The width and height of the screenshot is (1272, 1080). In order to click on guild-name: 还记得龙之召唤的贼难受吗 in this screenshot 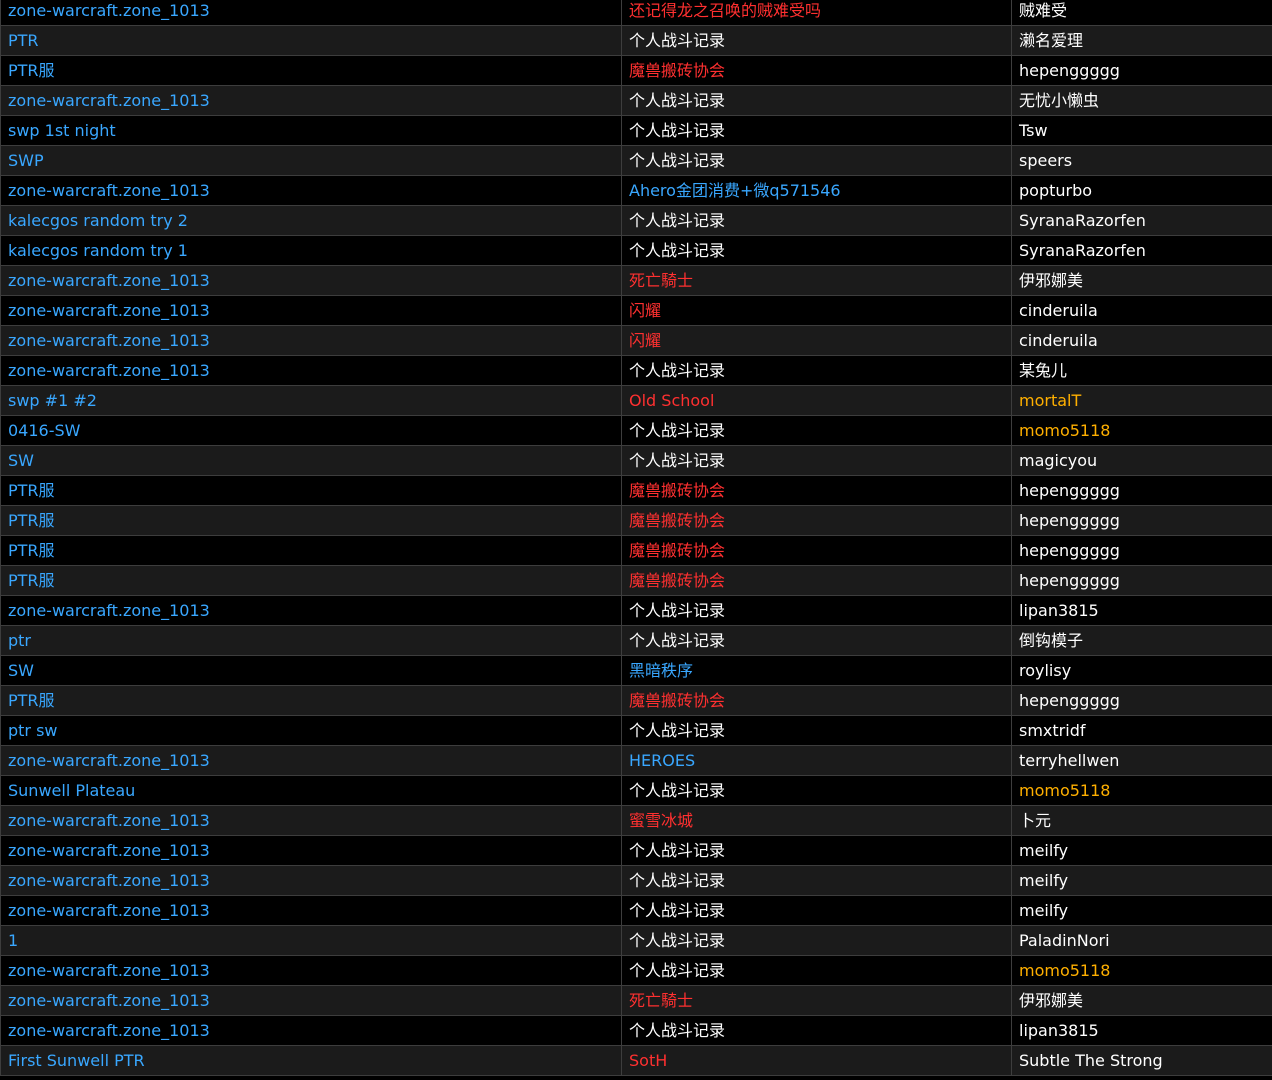, I will do `click(725, 10)`.